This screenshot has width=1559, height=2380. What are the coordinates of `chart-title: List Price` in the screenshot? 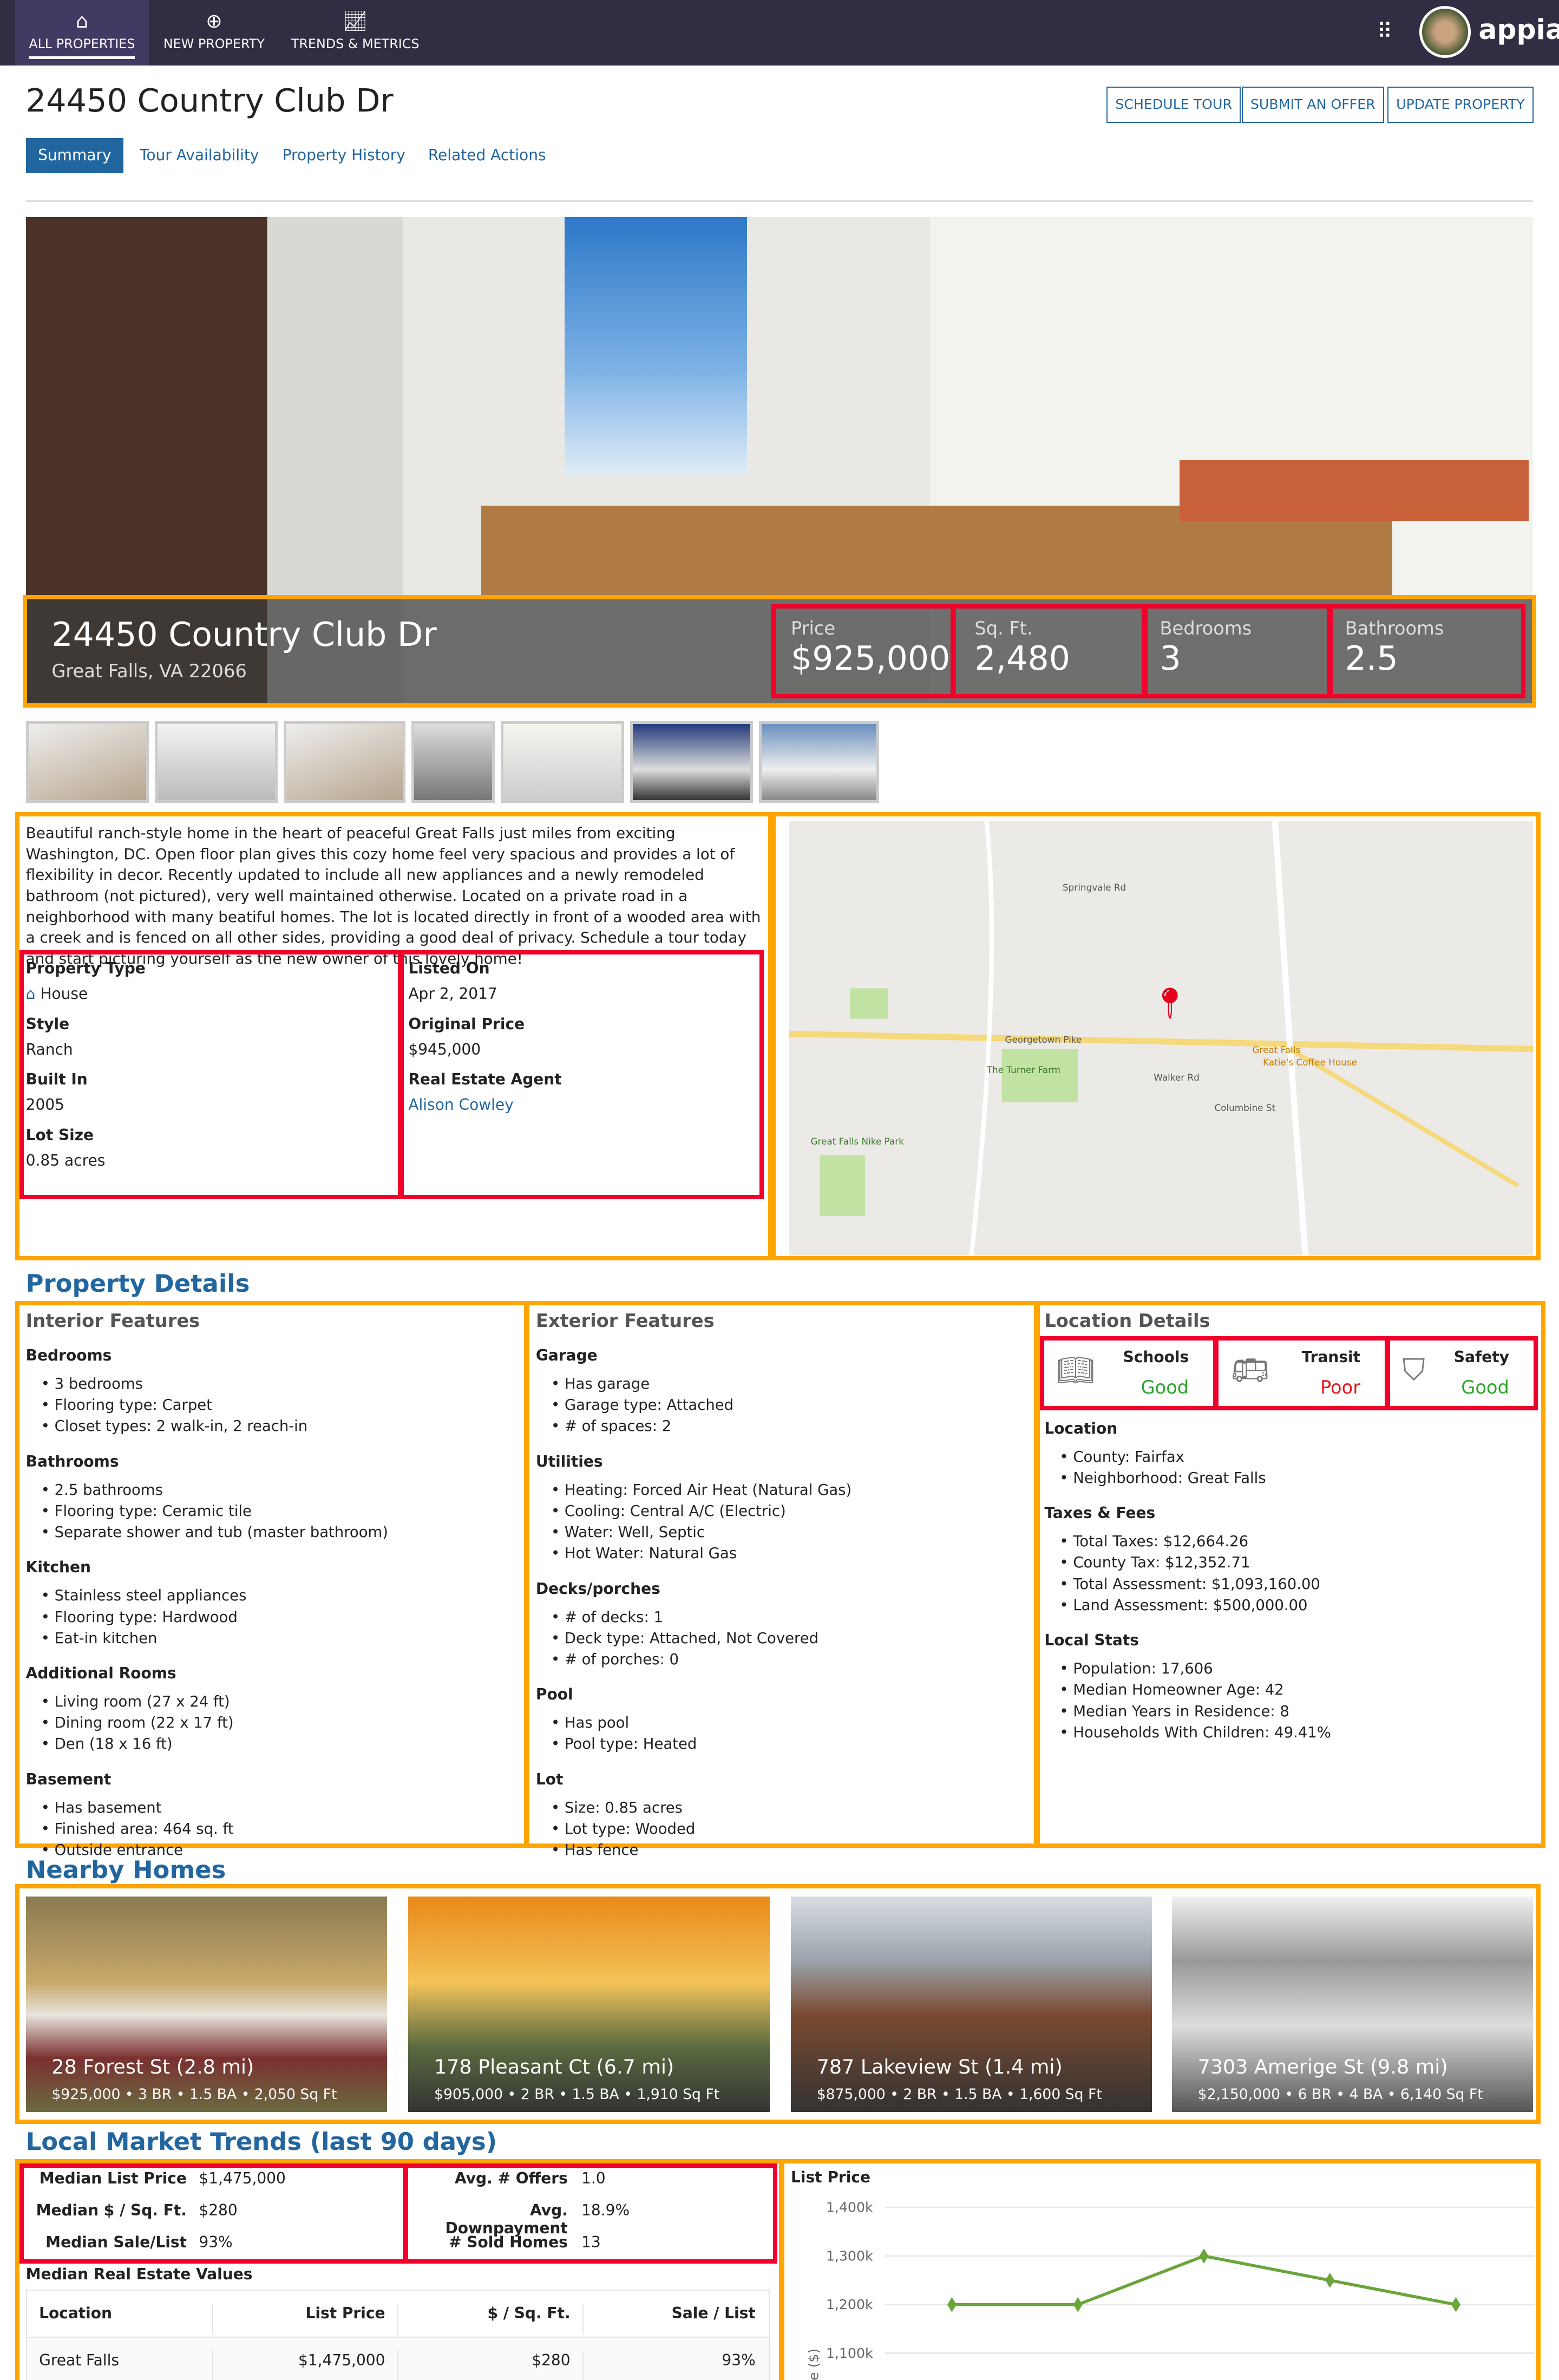 It's located at (830, 2177).